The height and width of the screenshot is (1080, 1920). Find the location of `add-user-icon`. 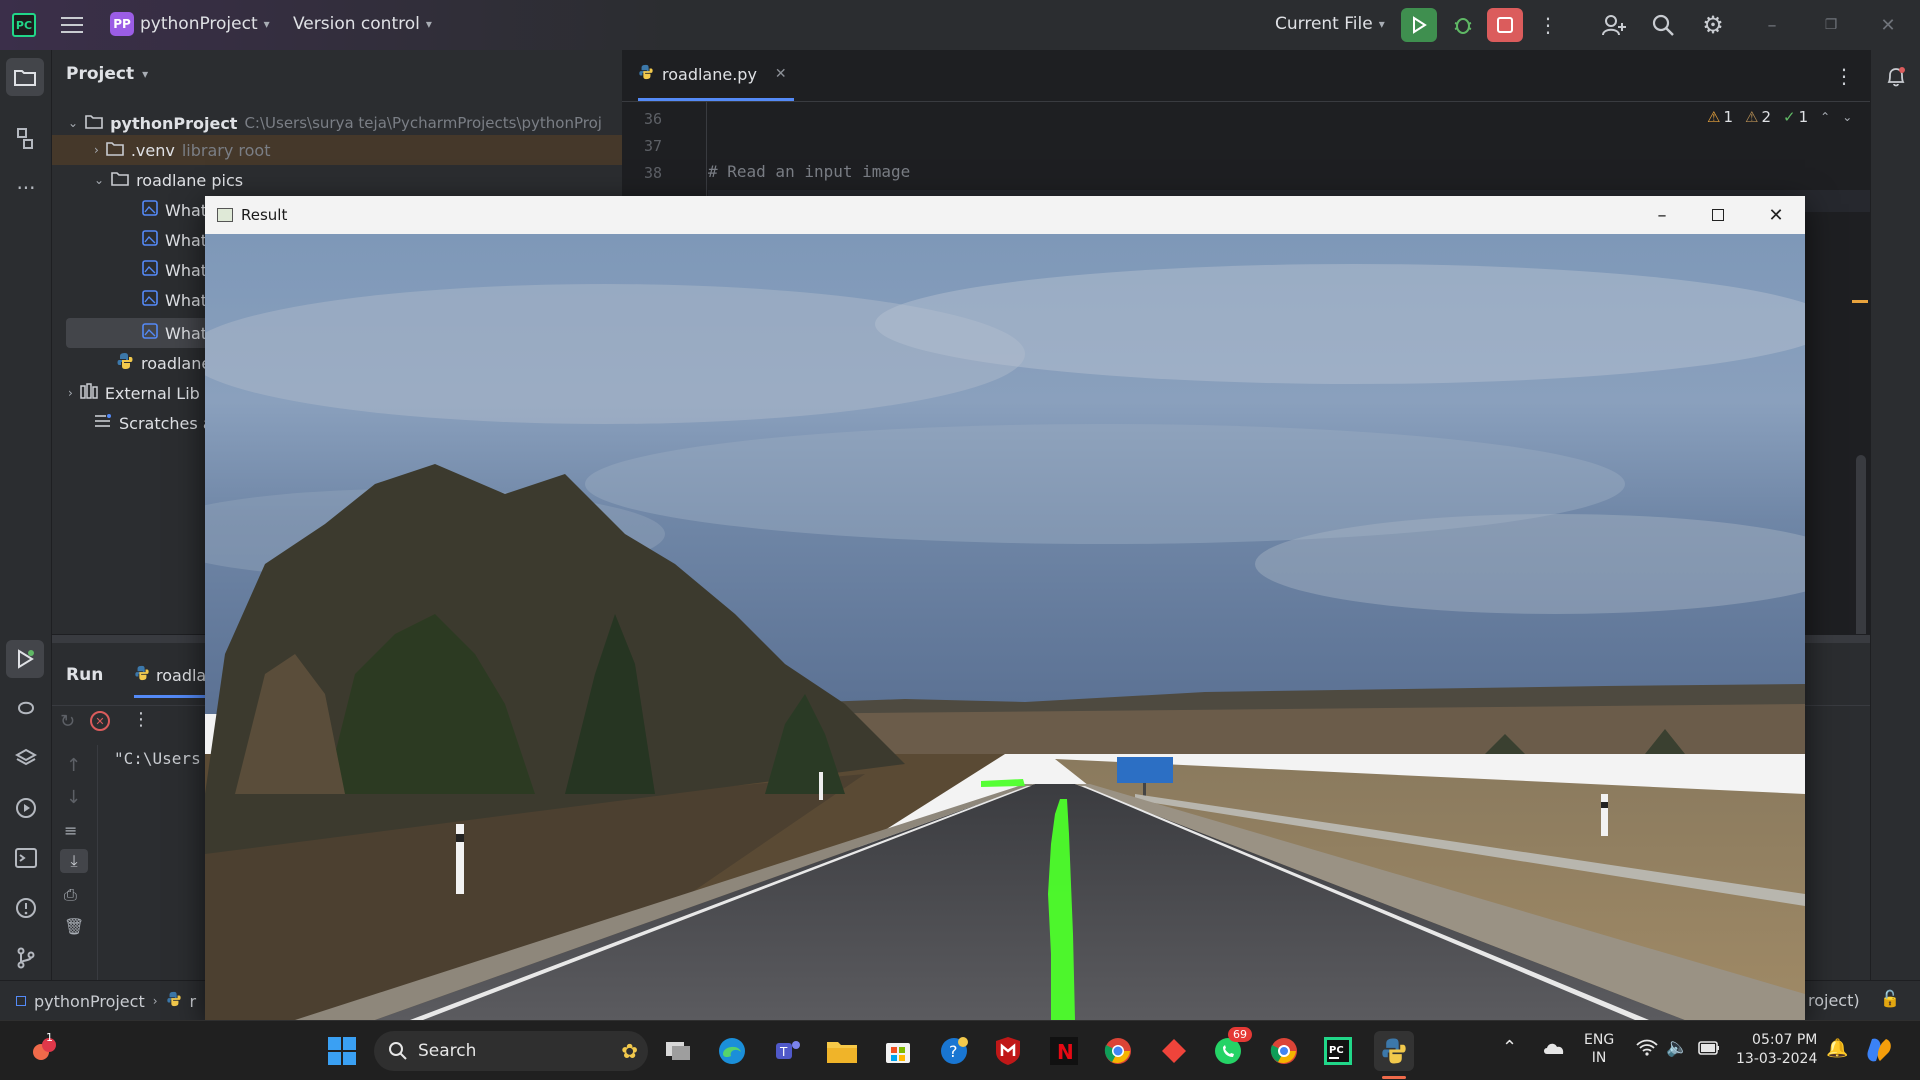

add-user-icon is located at coordinates (1614, 25).